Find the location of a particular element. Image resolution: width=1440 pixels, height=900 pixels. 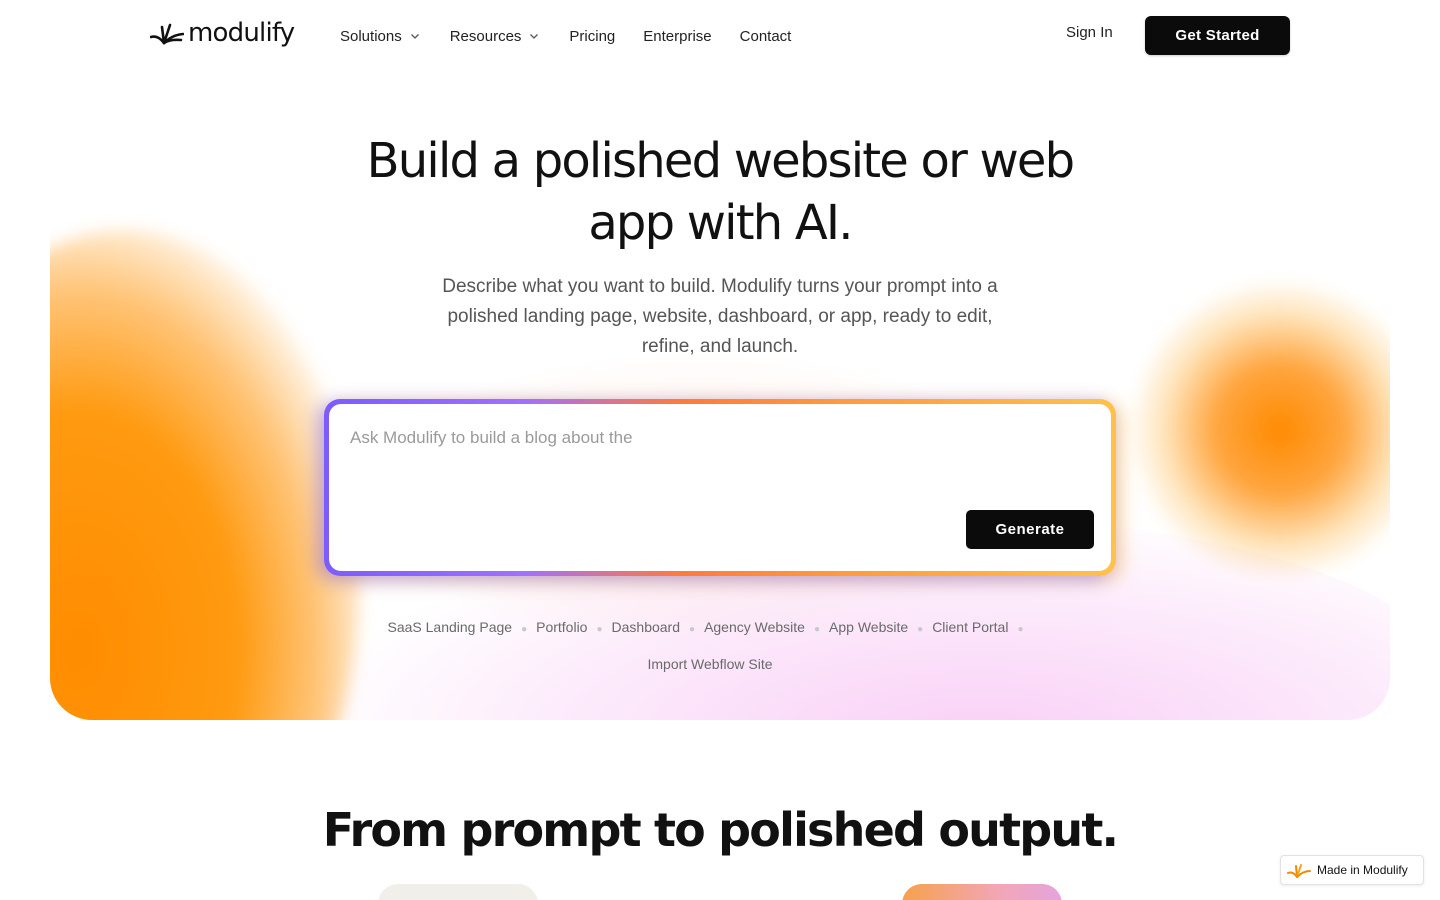

brand-name: modulify is located at coordinates (241, 33).